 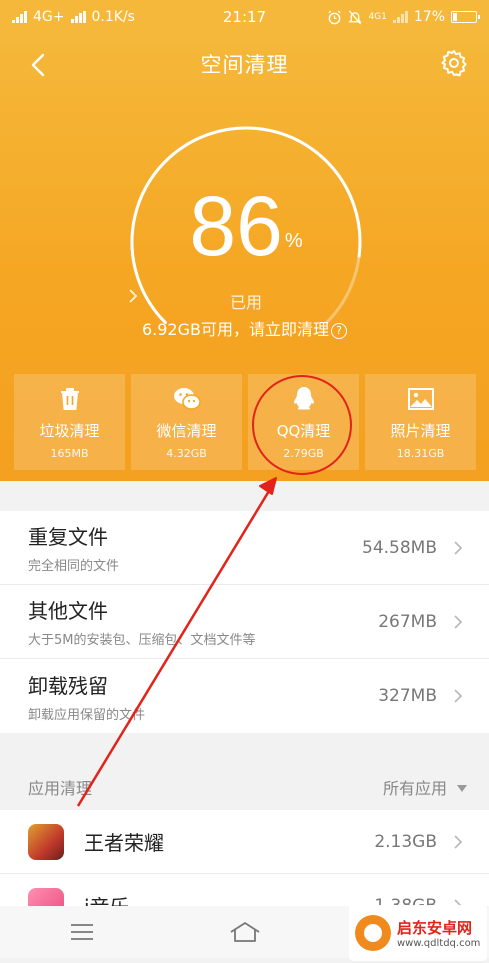 I want to click on watermark-text: 启东安卓网 www.qdltdq.com, so click(x=438, y=933).